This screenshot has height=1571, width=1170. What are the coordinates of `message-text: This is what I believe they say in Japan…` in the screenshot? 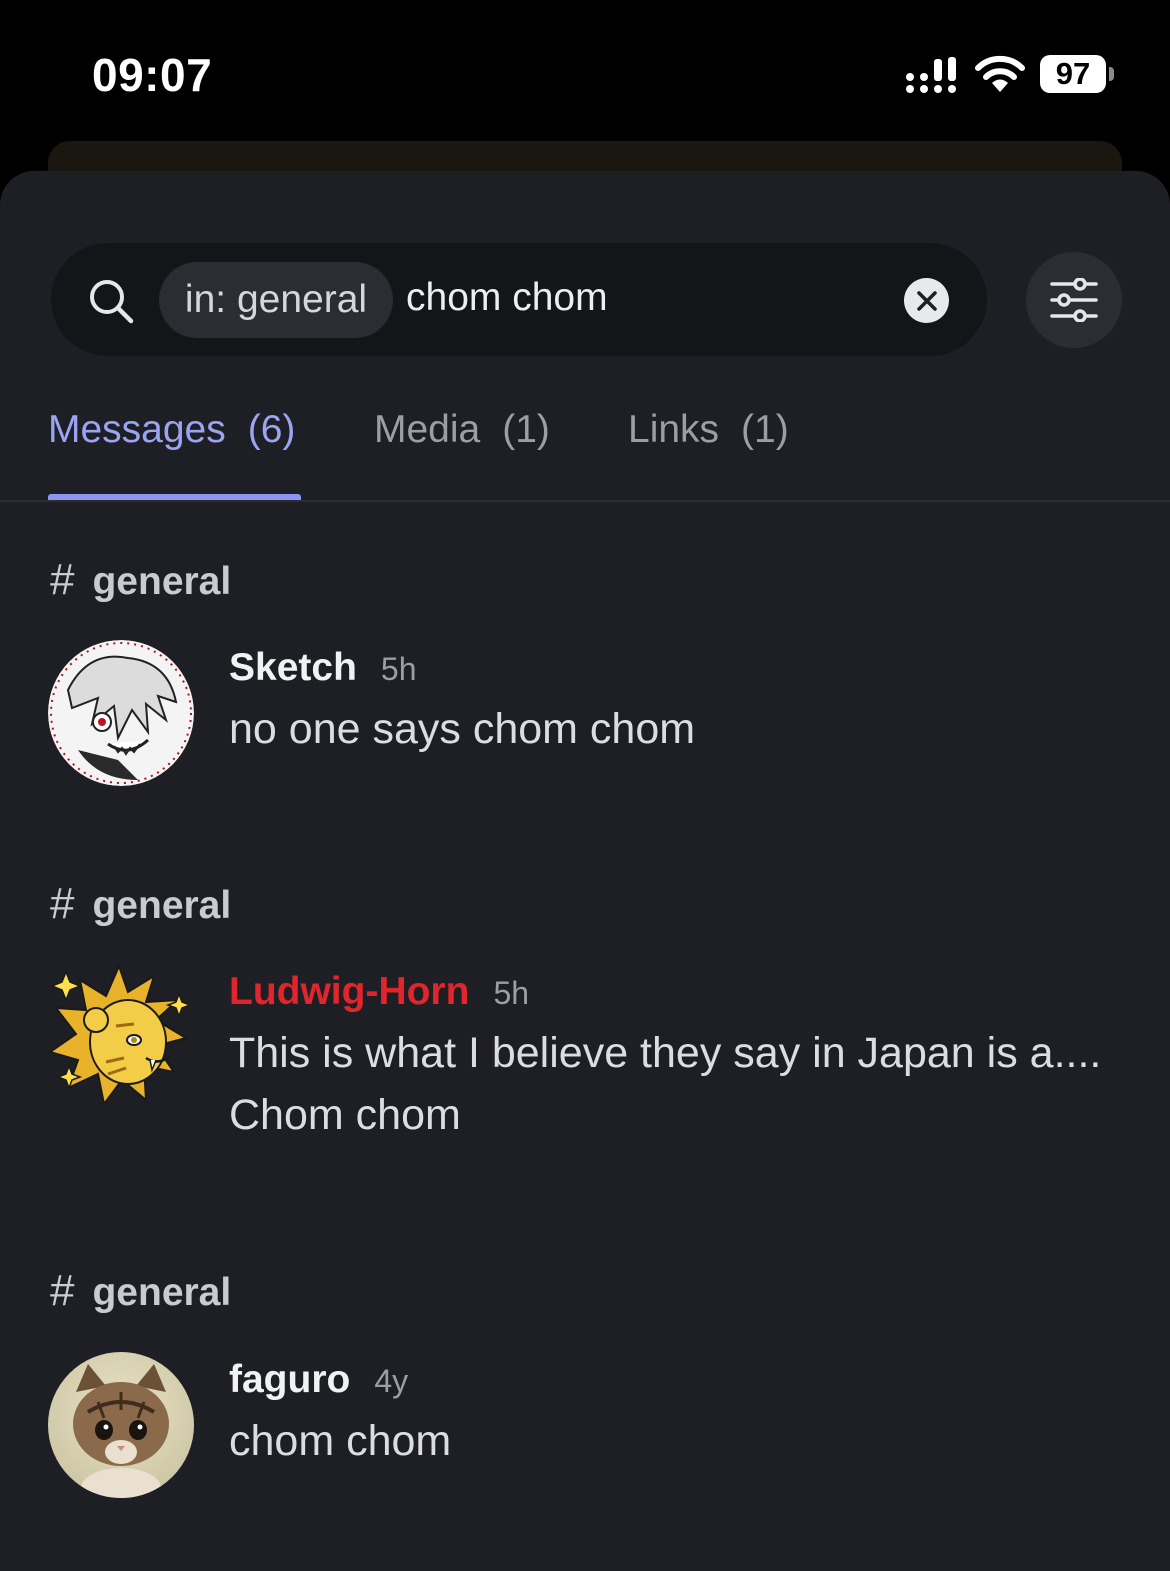 It's located at (669, 1084).